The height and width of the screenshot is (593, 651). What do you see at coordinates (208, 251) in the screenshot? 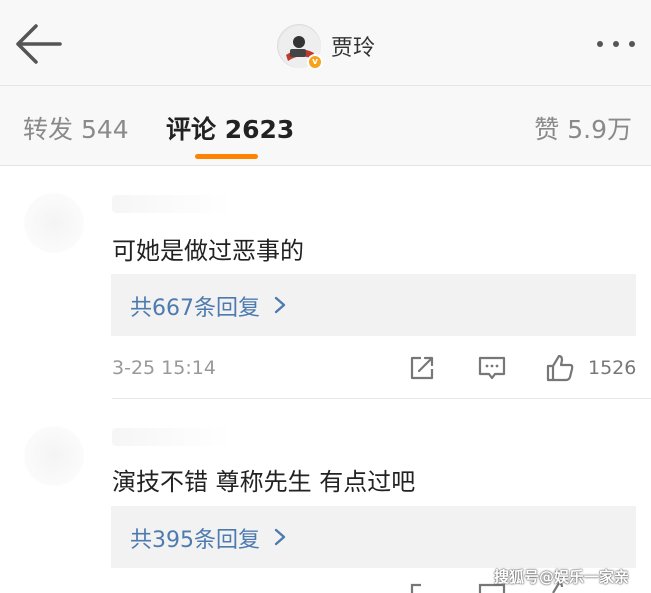
I see `comment-text: 可她是做过恶事的` at bounding box center [208, 251].